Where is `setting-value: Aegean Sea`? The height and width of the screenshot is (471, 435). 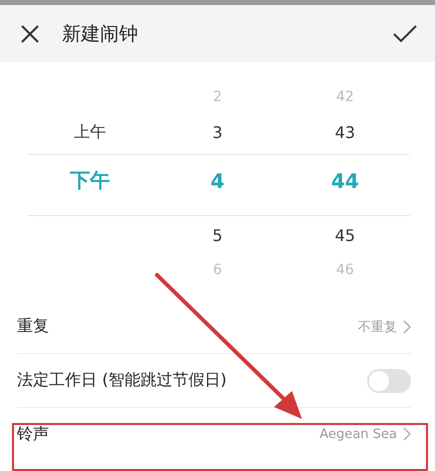
setting-value: Aegean Sea is located at coordinates (358, 434).